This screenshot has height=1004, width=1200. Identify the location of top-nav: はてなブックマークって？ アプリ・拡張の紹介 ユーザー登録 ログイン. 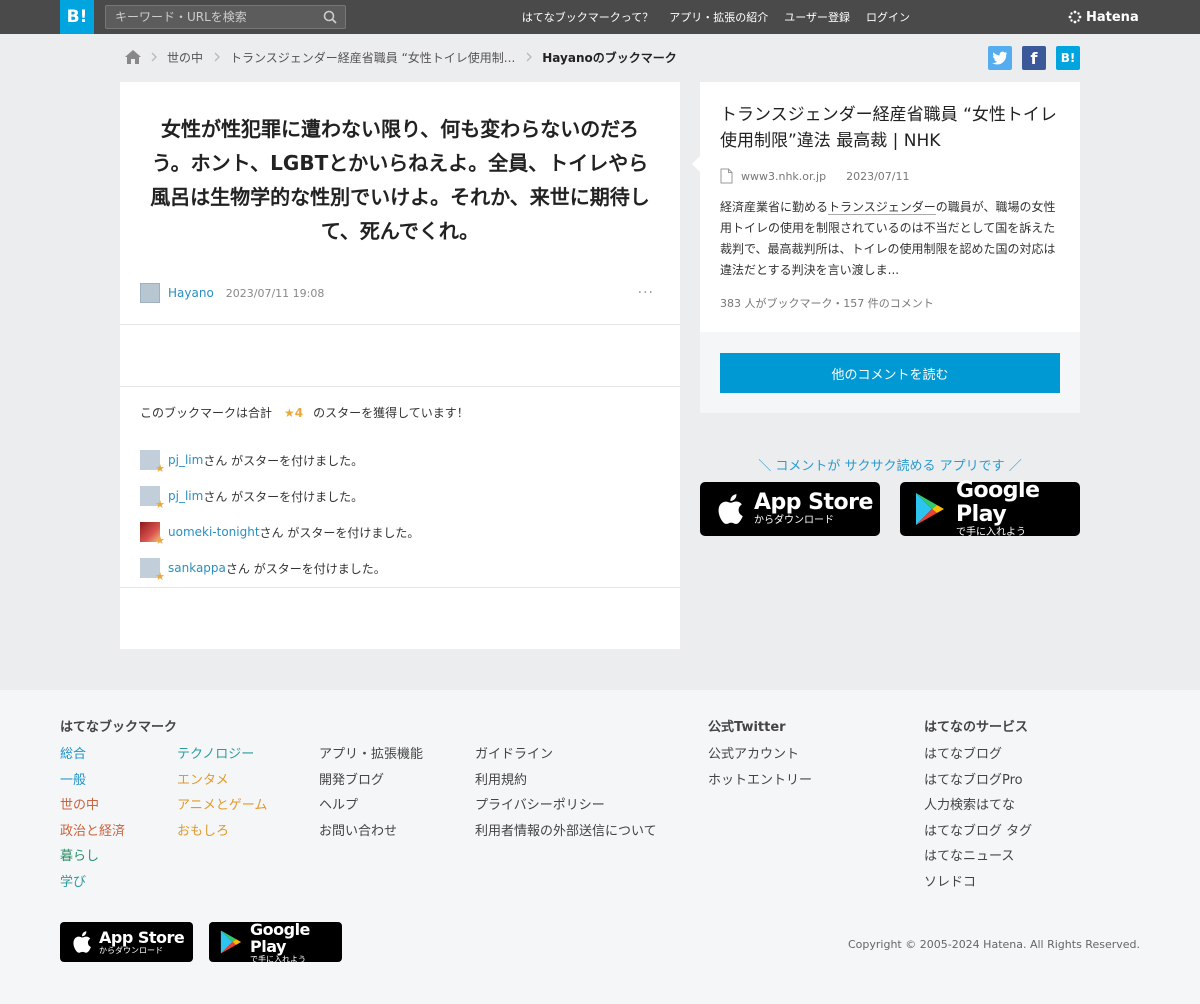
(708, 17).